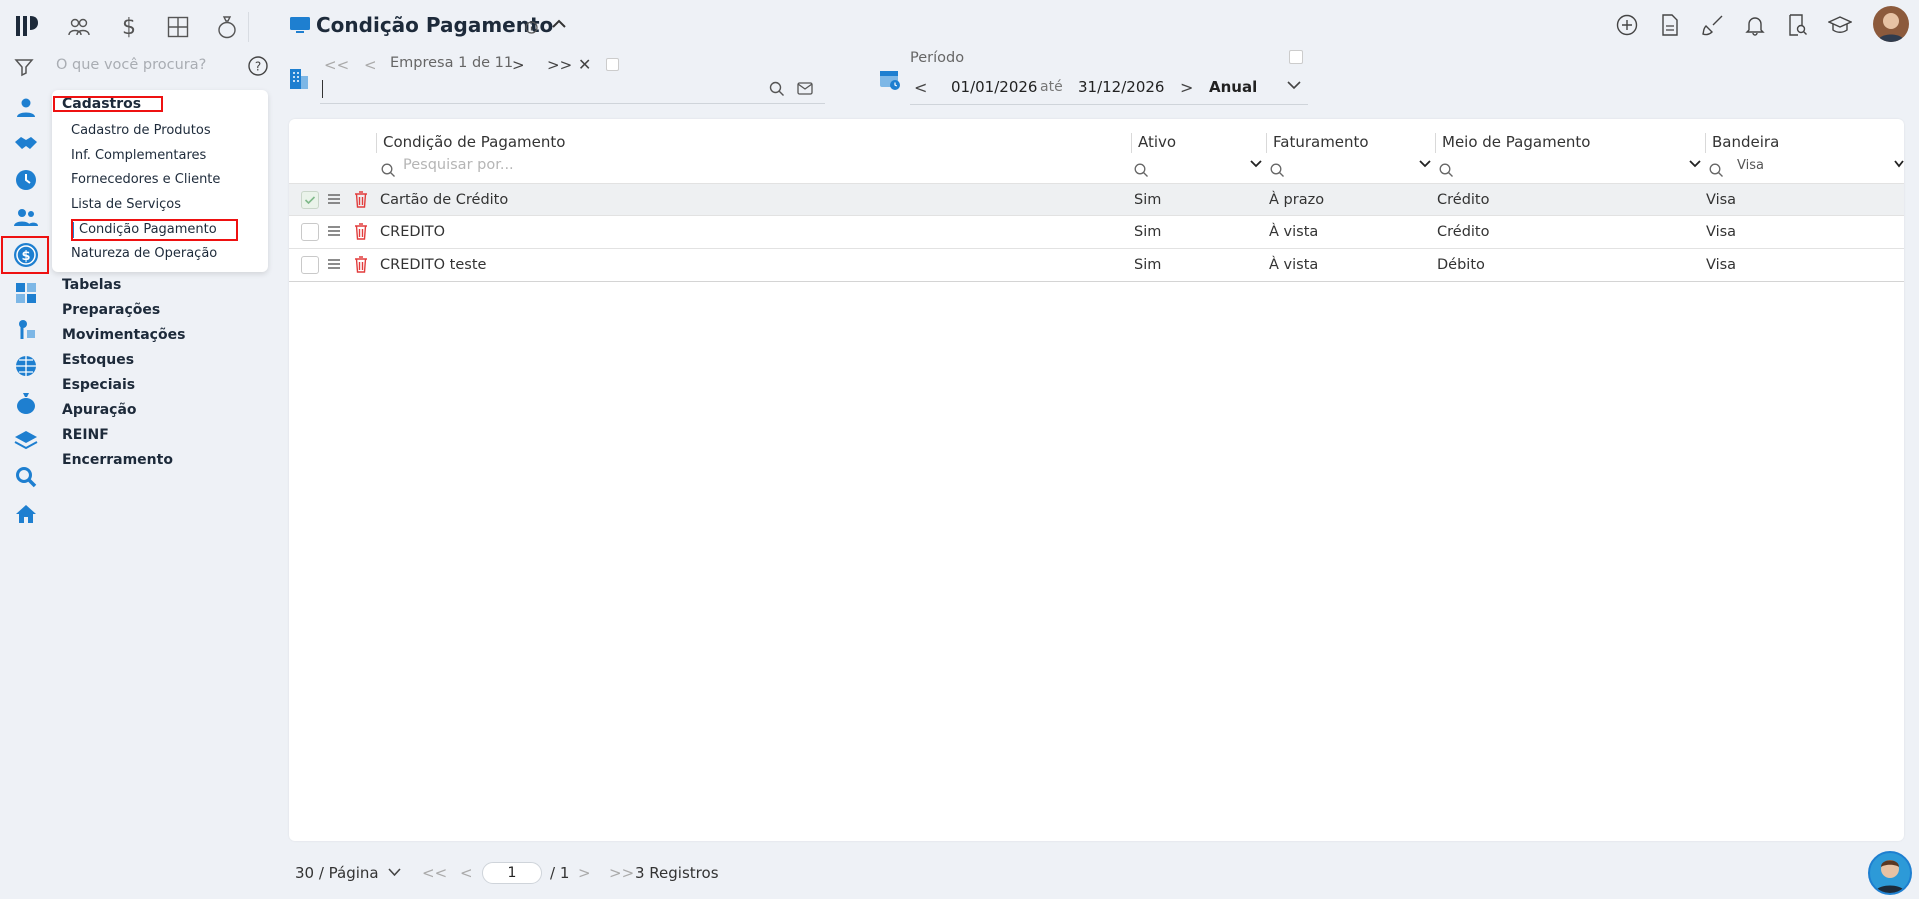 Image resolution: width=1919 pixels, height=899 pixels. Describe the element at coordinates (584, 873) in the screenshot. I see `next-page-icon: >` at that location.